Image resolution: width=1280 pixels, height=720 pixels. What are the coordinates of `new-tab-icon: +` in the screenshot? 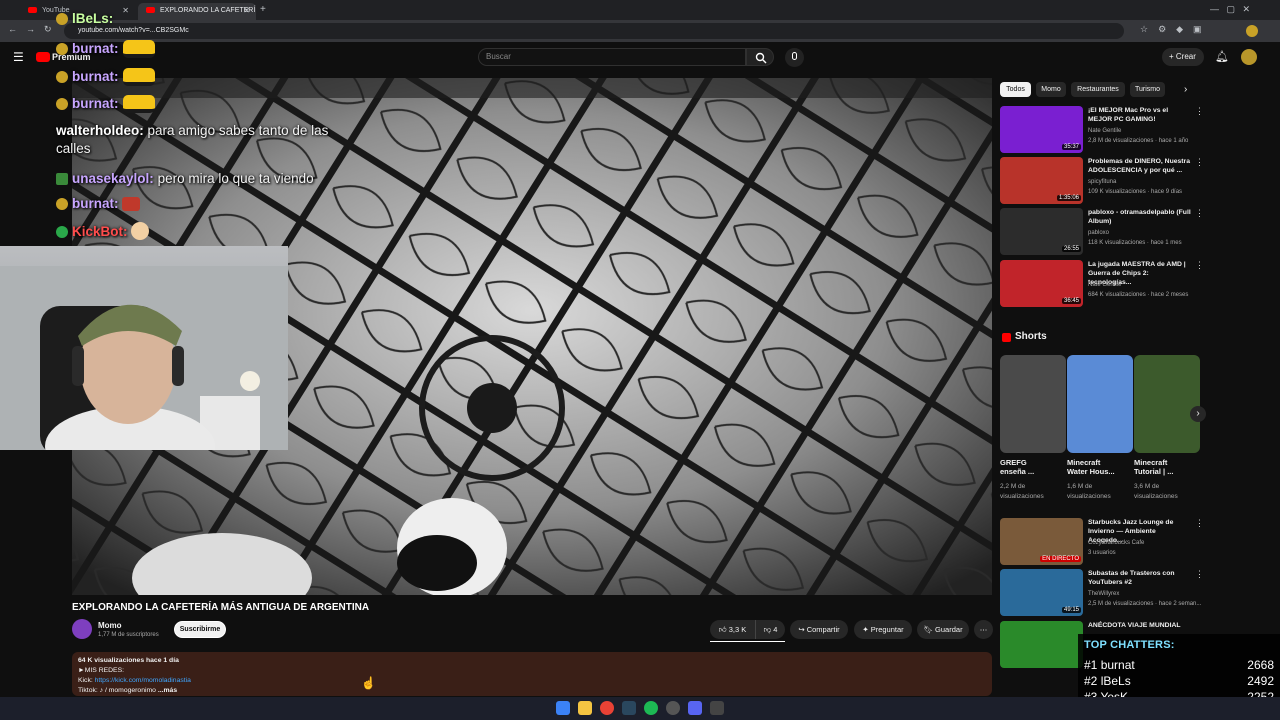 It's located at (263, 9).